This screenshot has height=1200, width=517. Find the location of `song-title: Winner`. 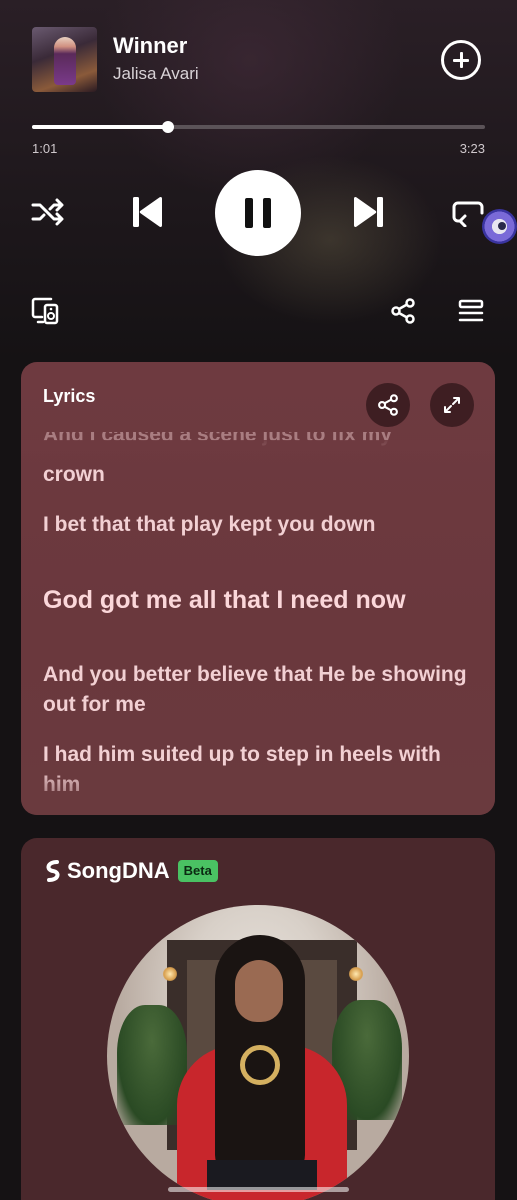

song-title: Winner is located at coordinates (150, 46).